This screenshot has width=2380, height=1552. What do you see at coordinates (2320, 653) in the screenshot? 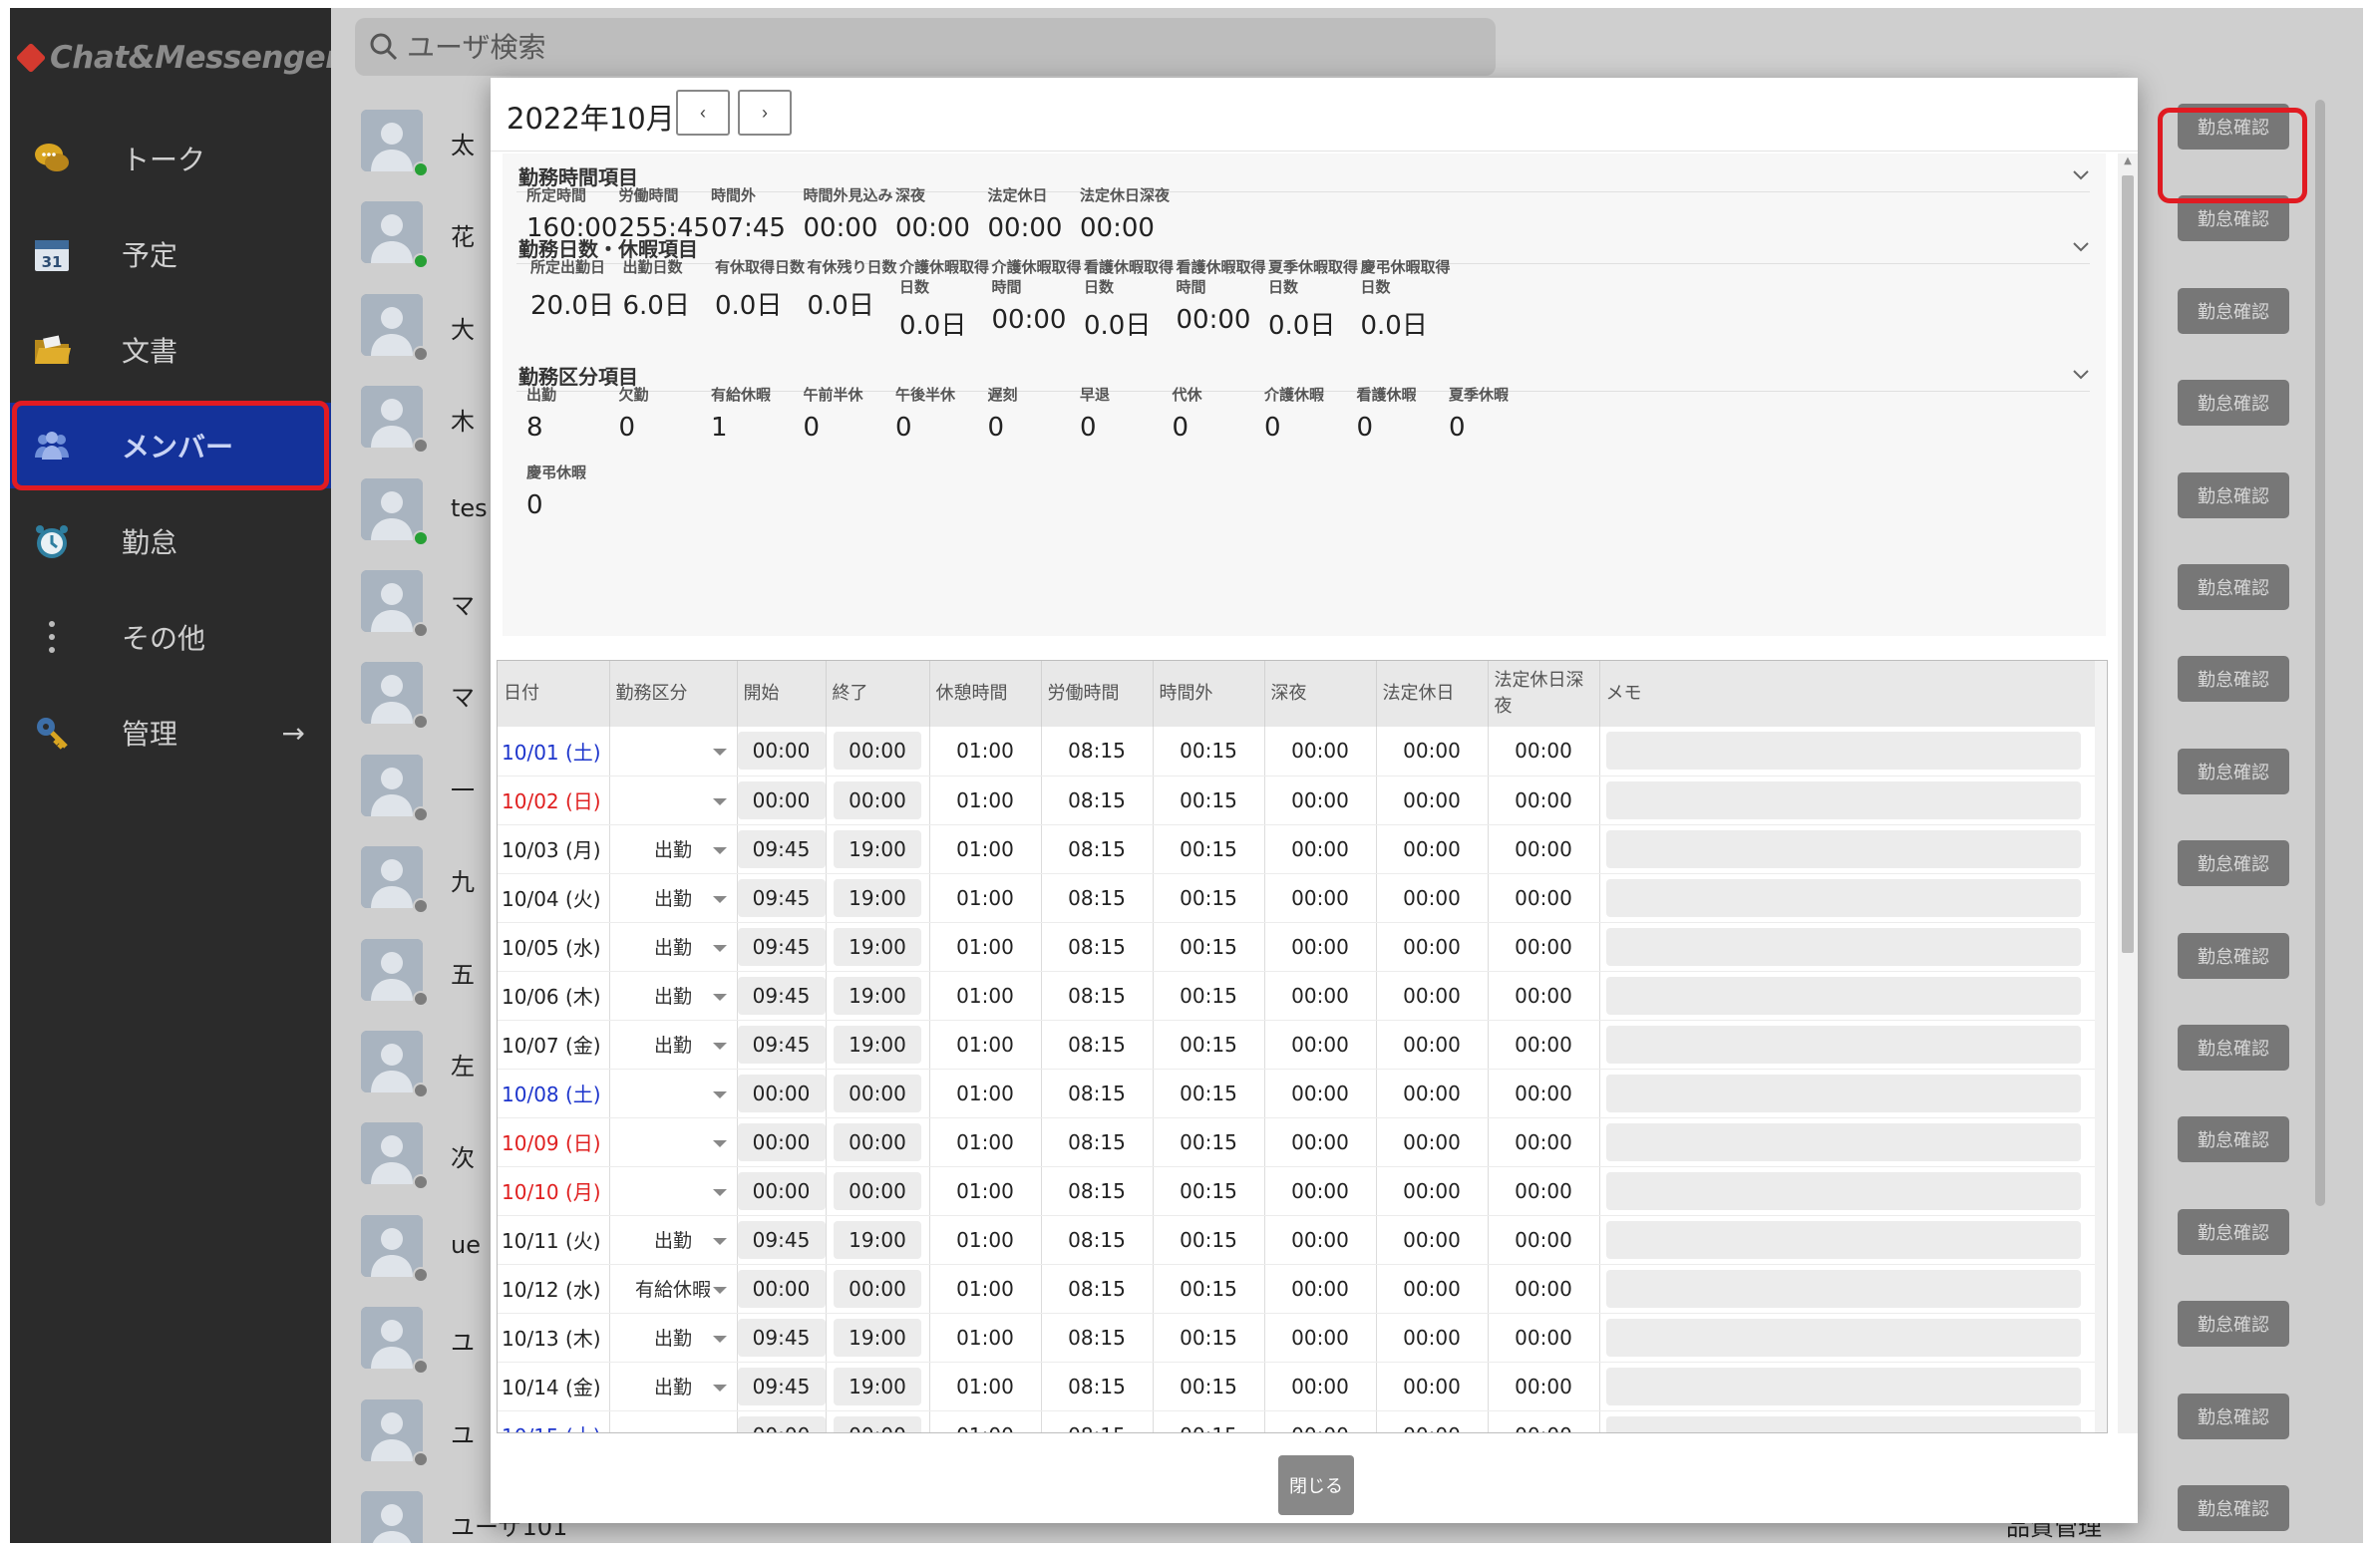
I see `list-scrollbar` at bounding box center [2320, 653].